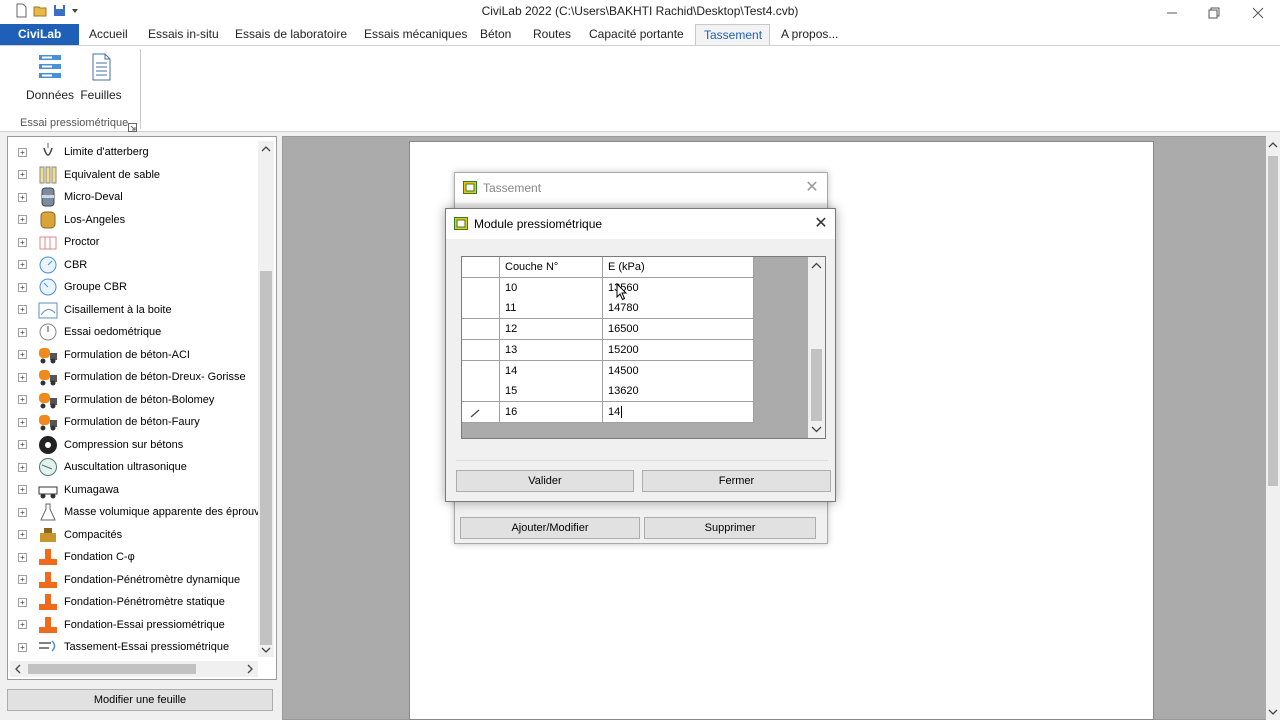  What do you see at coordinates (551, 288) in the screenshot?
I see `cell-couche: 10` at bounding box center [551, 288].